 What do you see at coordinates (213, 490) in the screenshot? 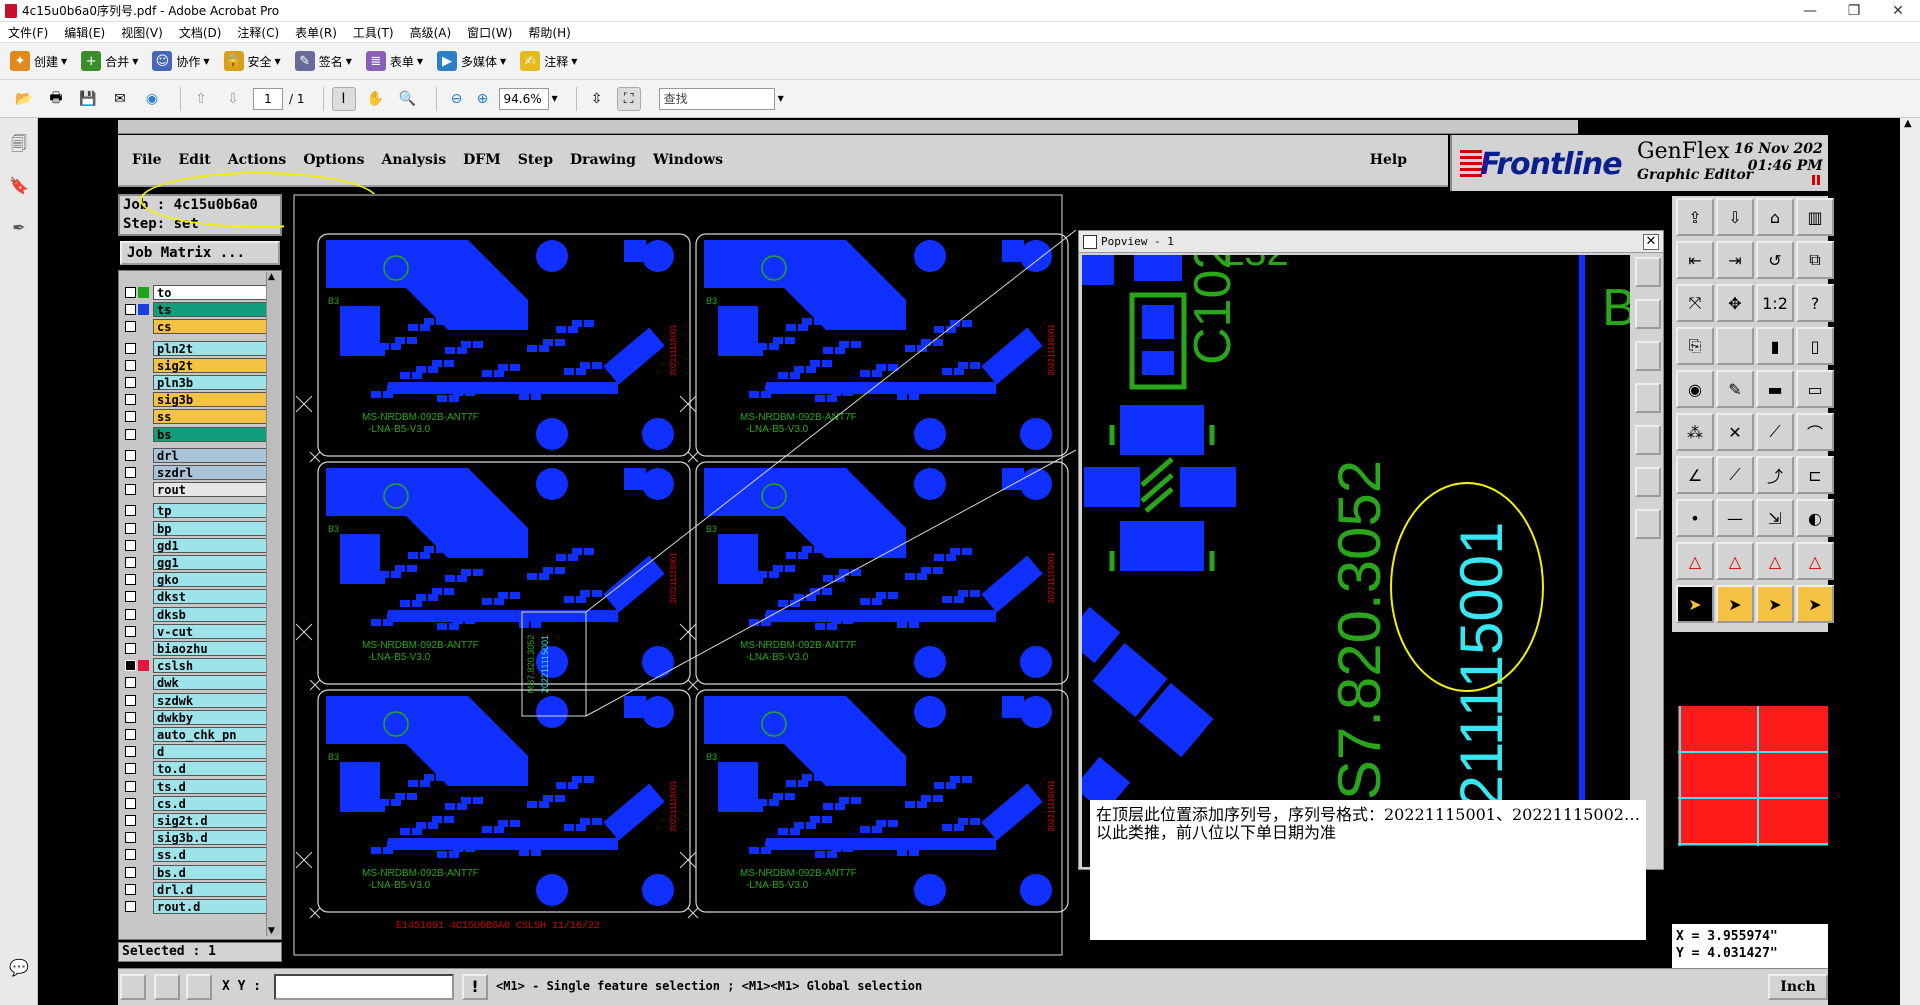
I see `layer-name: rout` at bounding box center [213, 490].